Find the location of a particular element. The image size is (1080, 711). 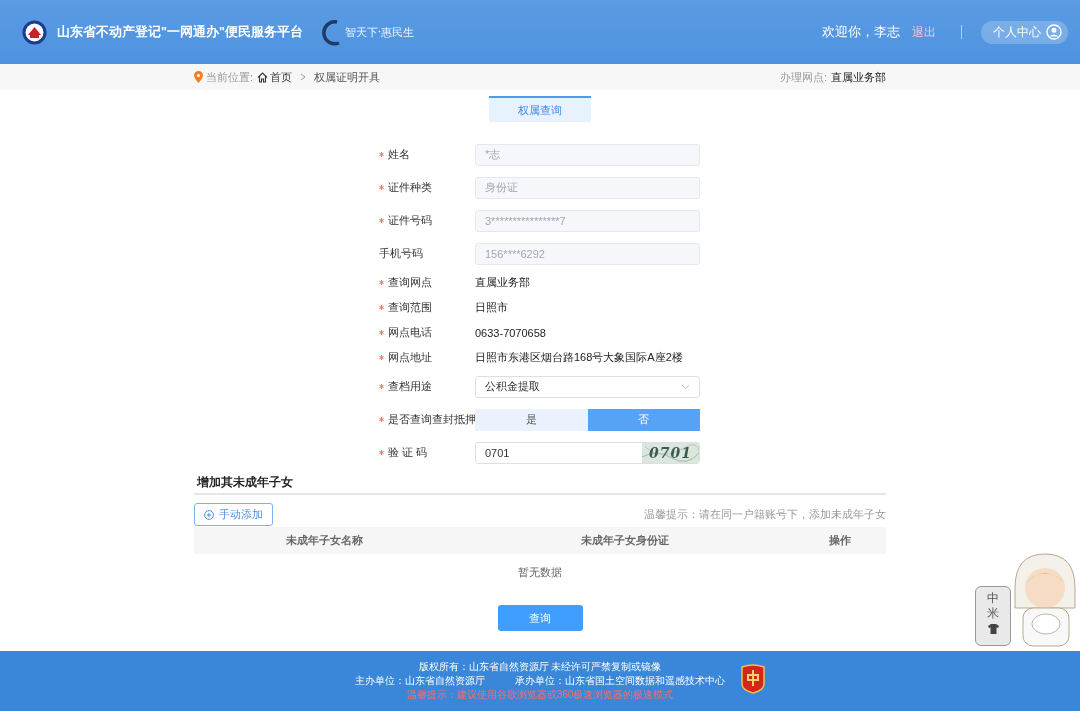

column-header: 操作 is located at coordinates (840, 540).